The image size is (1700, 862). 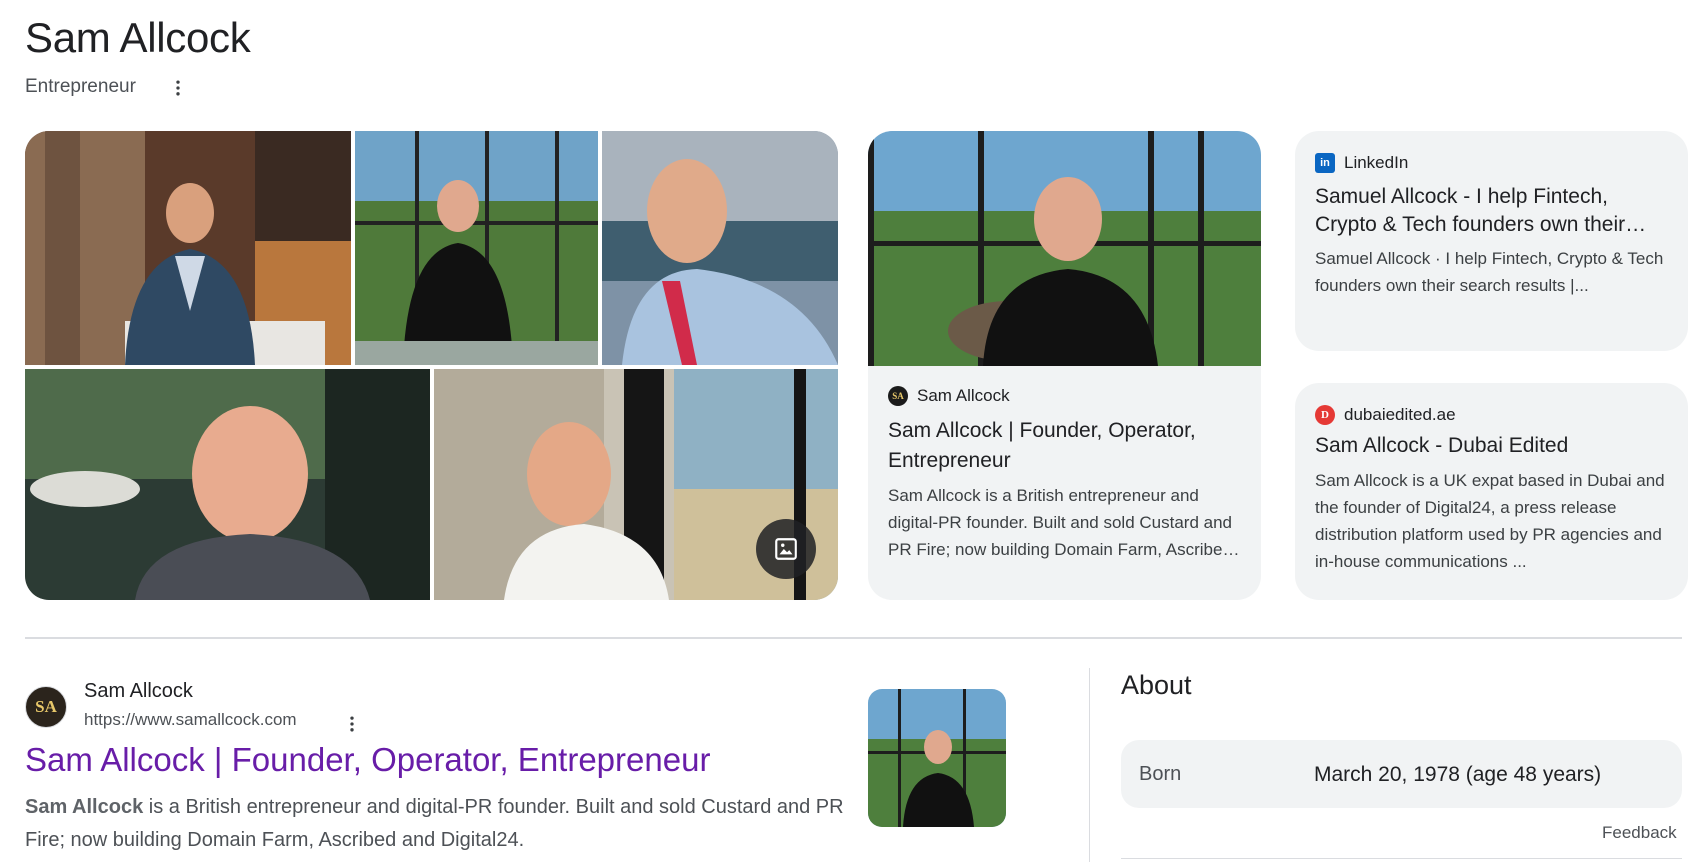 What do you see at coordinates (1401, 858) in the screenshot?
I see `about-divider` at bounding box center [1401, 858].